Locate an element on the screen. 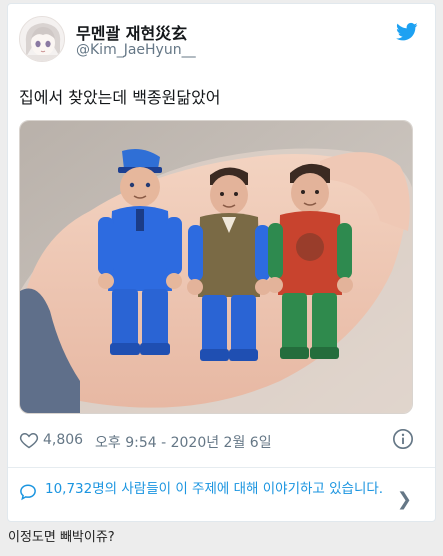 The width and height of the screenshot is (443, 556). avatar is located at coordinates (42, 39).